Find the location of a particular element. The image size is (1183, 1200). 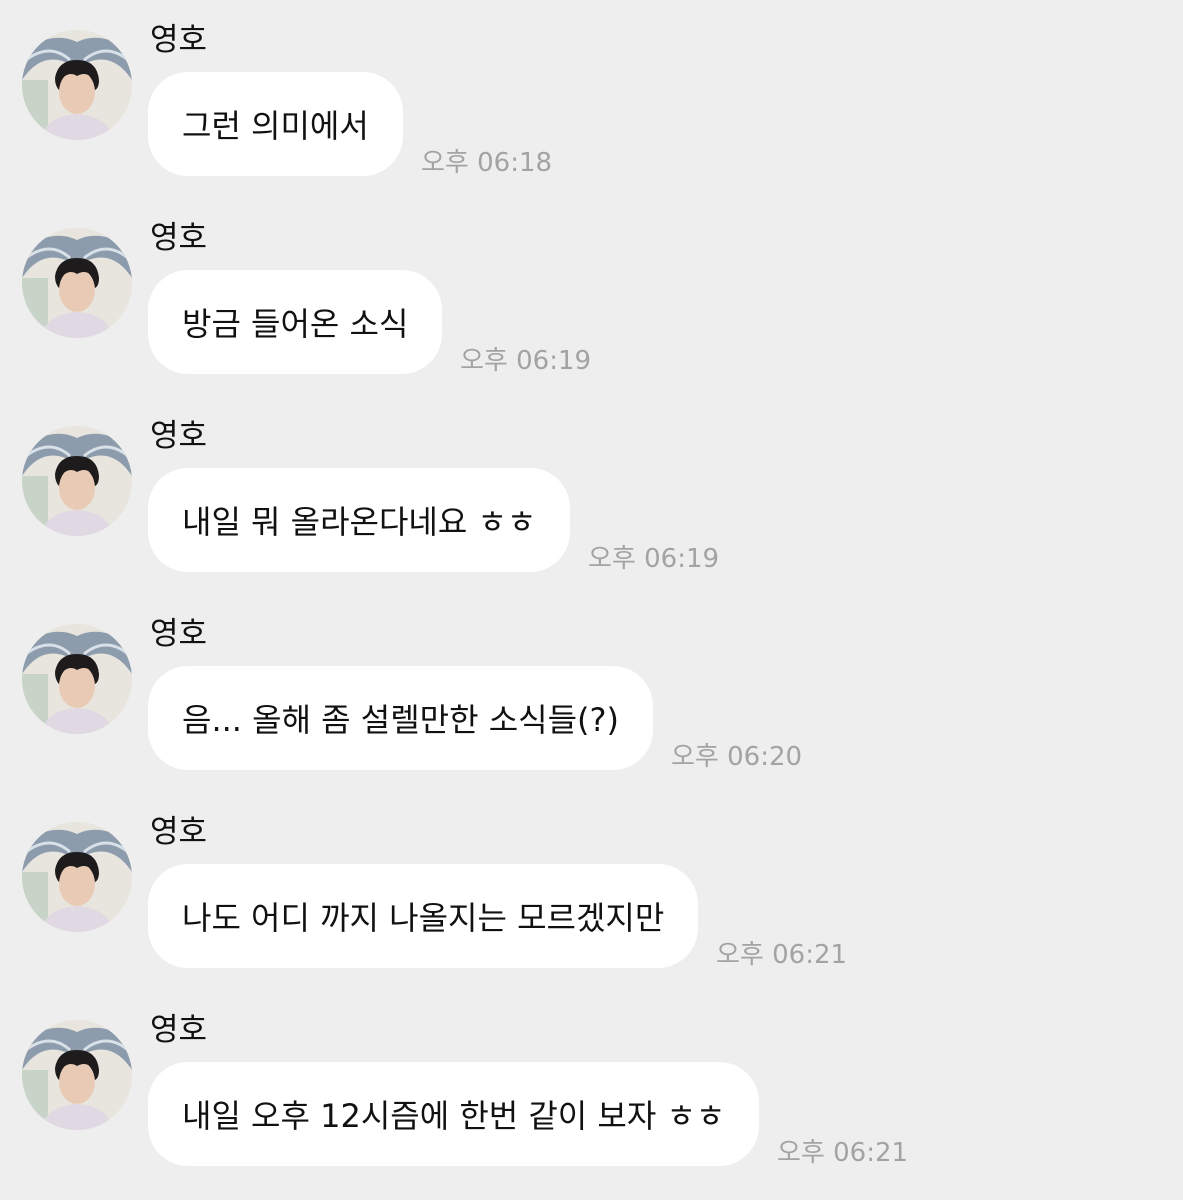

message-timestamp: 오후 06:18 is located at coordinates (487, 163).